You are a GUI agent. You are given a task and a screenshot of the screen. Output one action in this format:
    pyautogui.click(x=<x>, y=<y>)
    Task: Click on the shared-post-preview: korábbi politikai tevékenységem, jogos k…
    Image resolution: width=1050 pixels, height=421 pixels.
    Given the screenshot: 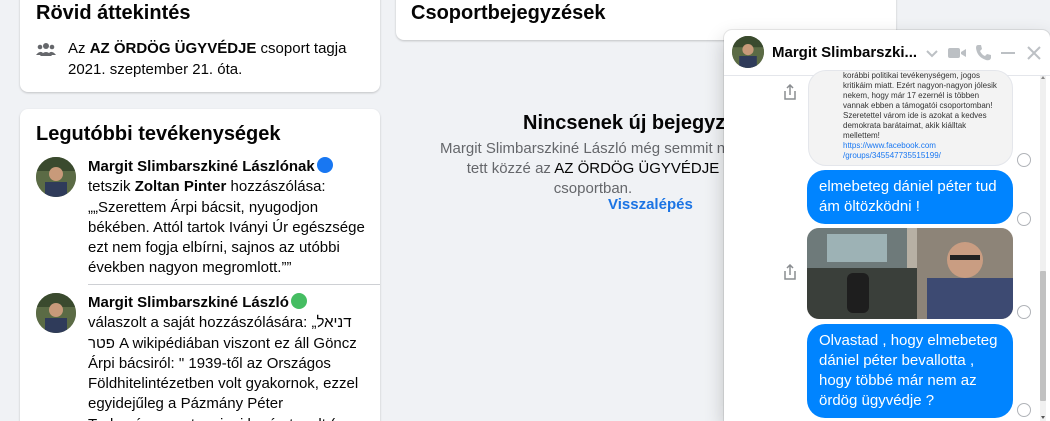 What is the action you would take?
    pyautogui.click(x=910, y=118)
    